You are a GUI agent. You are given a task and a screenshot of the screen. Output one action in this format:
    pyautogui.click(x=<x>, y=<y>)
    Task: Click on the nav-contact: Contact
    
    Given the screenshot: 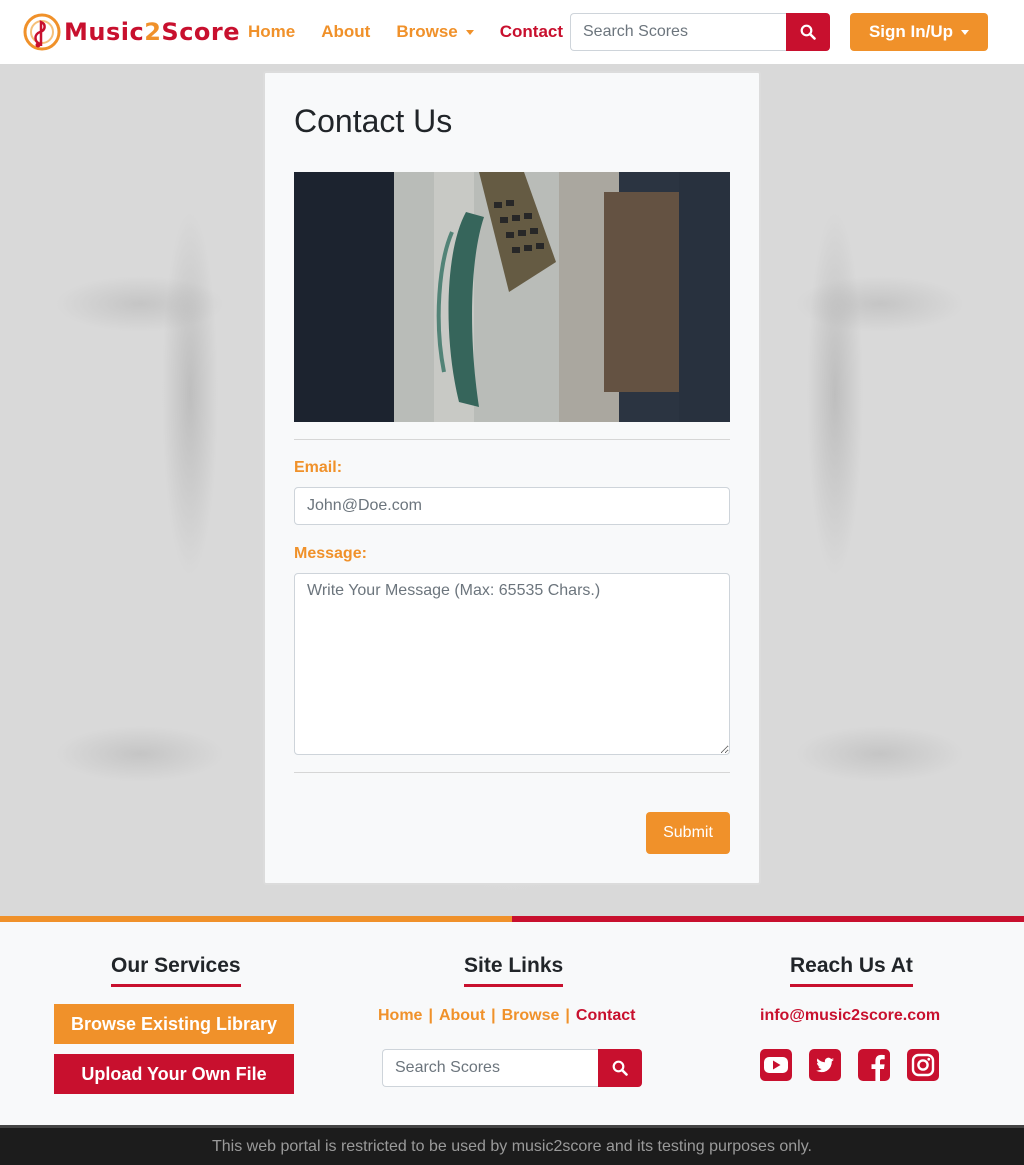 What is the action you would take?
    pyautogui.click(x=531, y=32)
    